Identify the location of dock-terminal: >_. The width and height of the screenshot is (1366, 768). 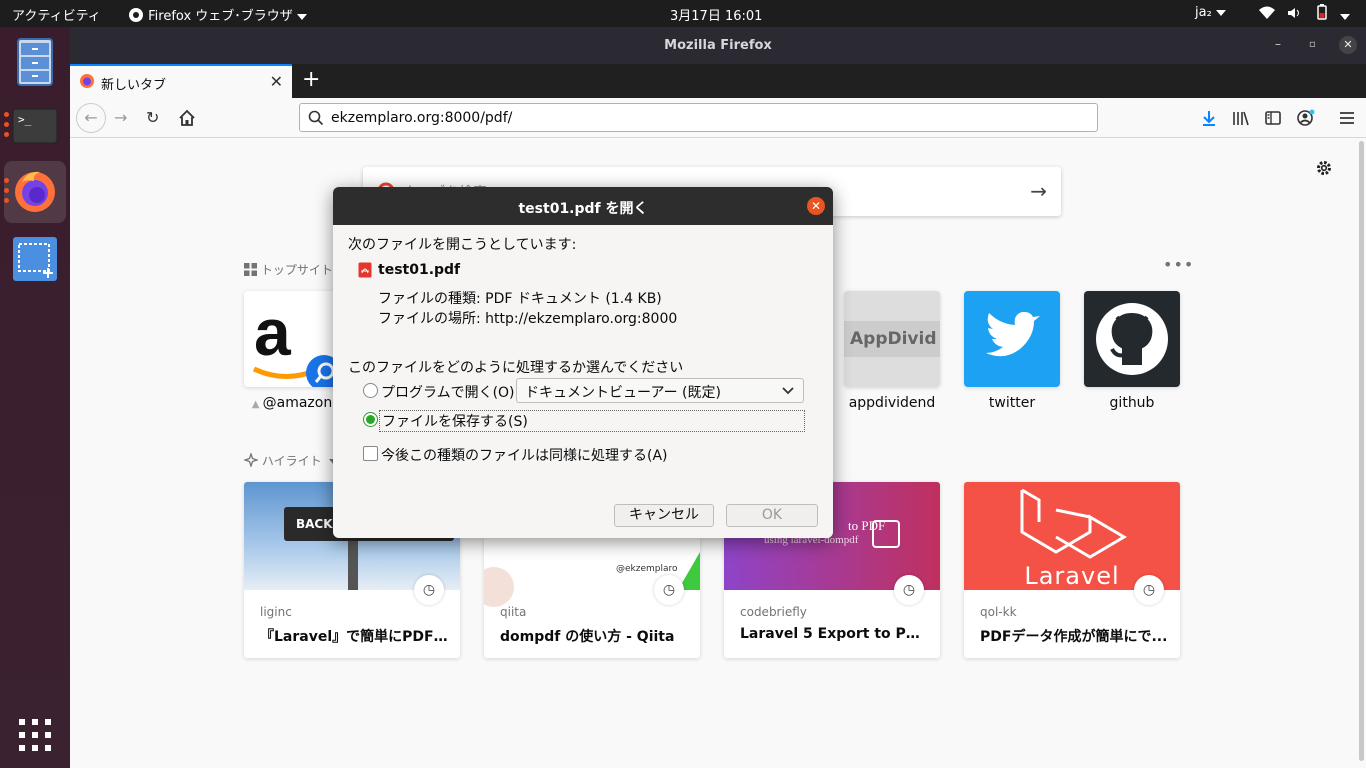
(35, 126).